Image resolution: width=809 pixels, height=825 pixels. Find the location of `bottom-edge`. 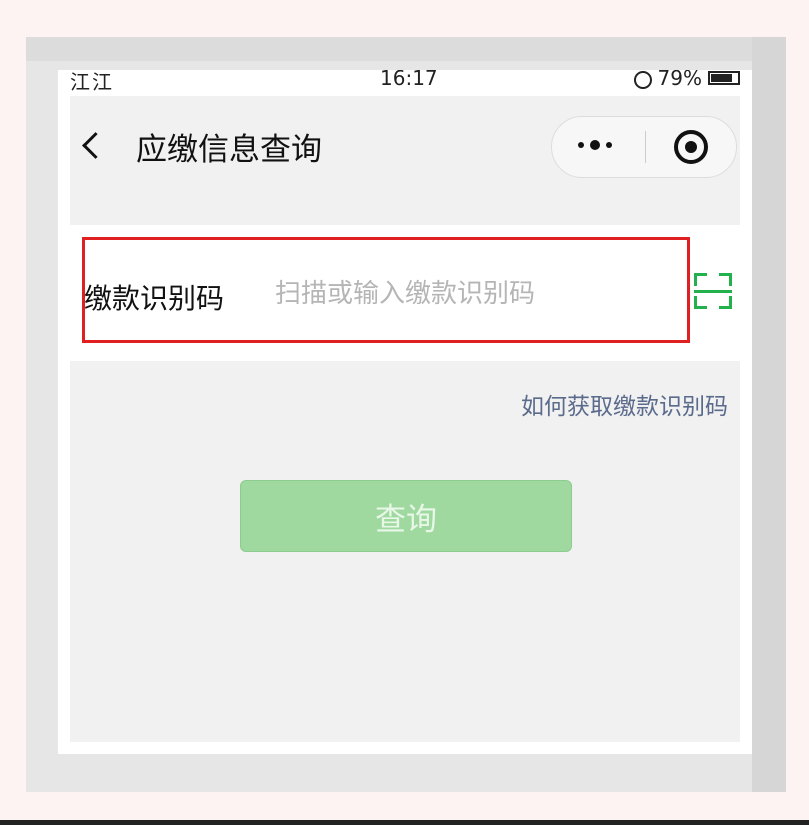

bottom-edge is located at coordinates (404, 822).